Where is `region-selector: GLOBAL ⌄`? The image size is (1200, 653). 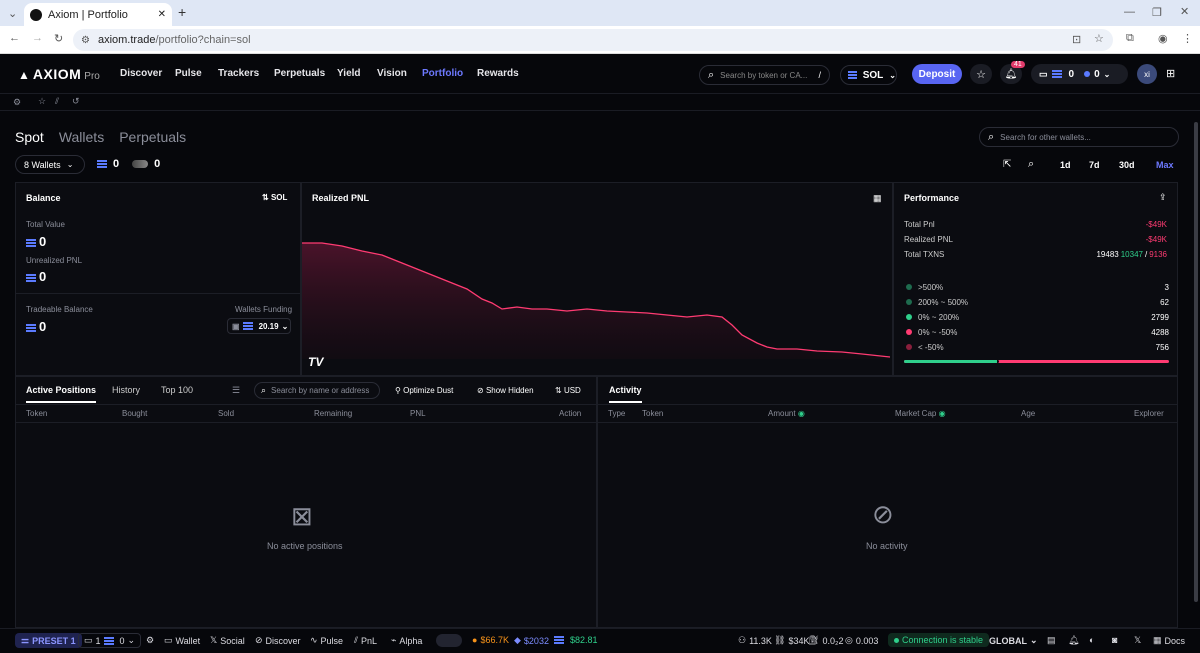
region-selector: GLOBAL ⌄ is located at coordinates (1013, 640).